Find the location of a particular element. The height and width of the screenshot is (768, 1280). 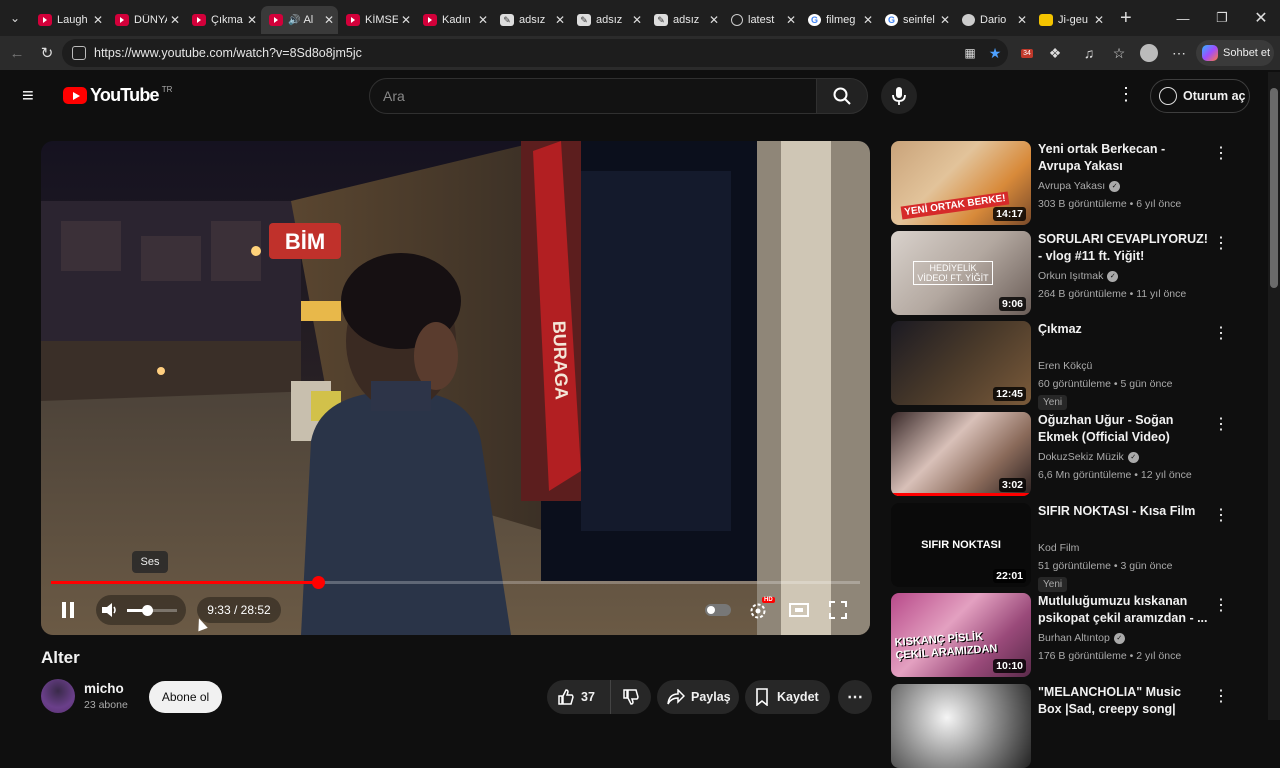

video-thumbnail: YENİ ORTAK BERKE! 14:17 is located at coordinates (961, 183).